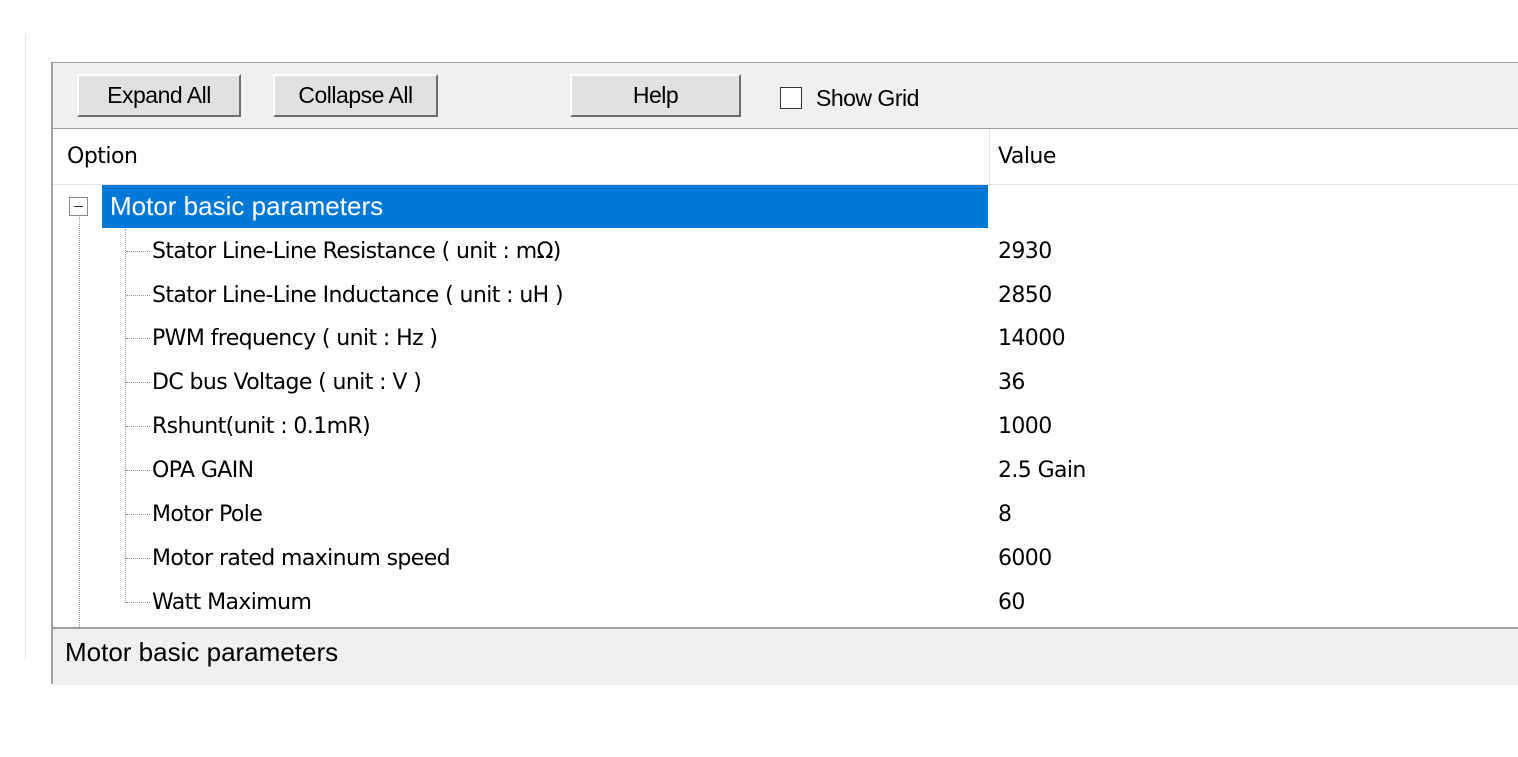 Image resolution: width=1518 pixels, height=757 pixels. What do you see at coordinates (785, 157) in the screenshot?
I see `grid-header: Option Value` at bounding box center [785, 157].